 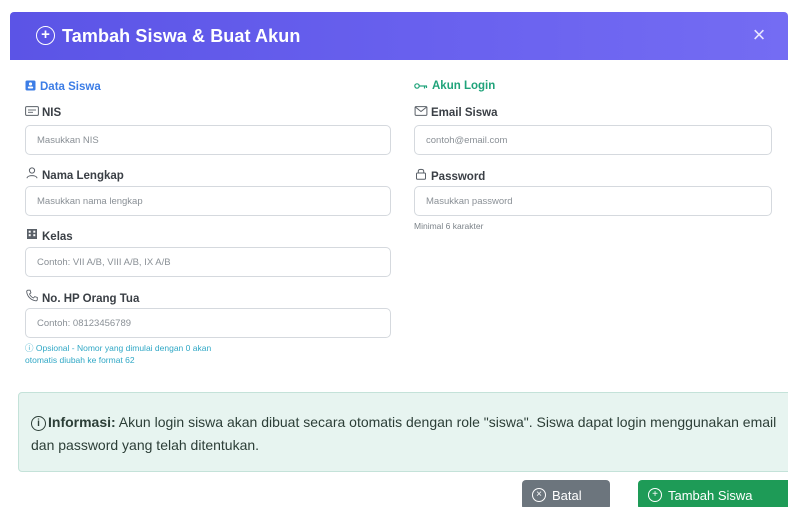 What do you see at coordinates (539, 495) in the screenshot?
I see `x-circle-icon: ×` at bounding box center [539, 495].